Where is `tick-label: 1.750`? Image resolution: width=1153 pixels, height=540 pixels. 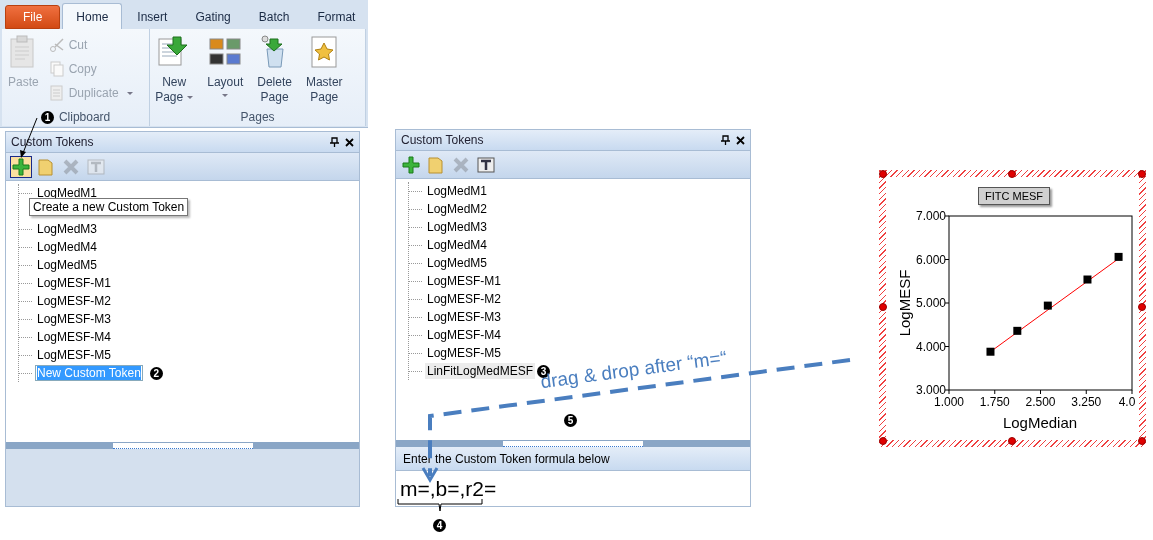
tick-label: 1.750 is located at coordinates (994, 402).